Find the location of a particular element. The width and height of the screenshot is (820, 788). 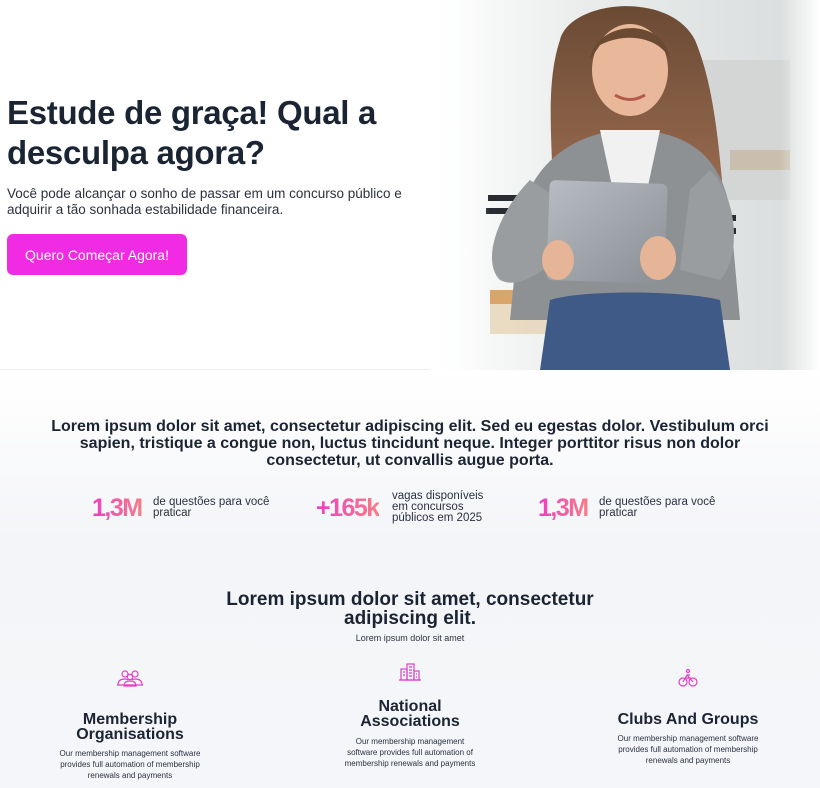

feature-title: National Associations is located at coordinates (410, 714).